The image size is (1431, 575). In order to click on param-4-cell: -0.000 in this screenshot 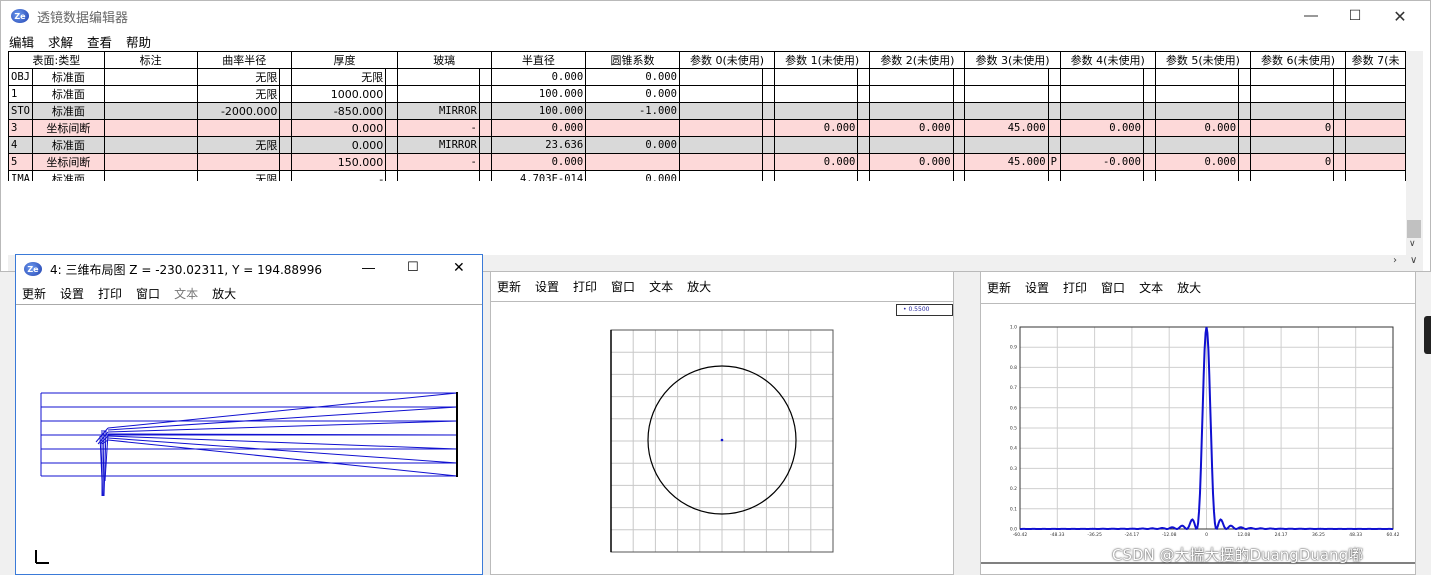, I will do `click(1101, 162)`.